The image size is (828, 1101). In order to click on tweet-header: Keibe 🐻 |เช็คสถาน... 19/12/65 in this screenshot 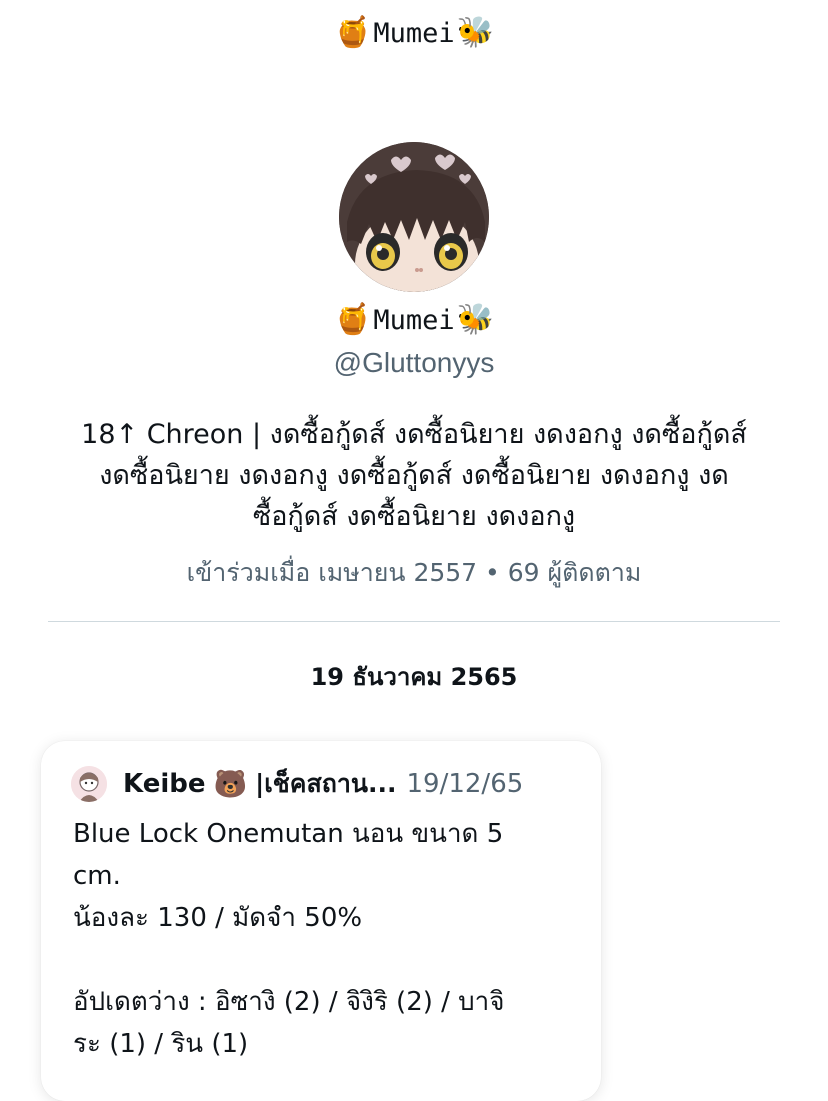, I will do `click(326, 784)`.